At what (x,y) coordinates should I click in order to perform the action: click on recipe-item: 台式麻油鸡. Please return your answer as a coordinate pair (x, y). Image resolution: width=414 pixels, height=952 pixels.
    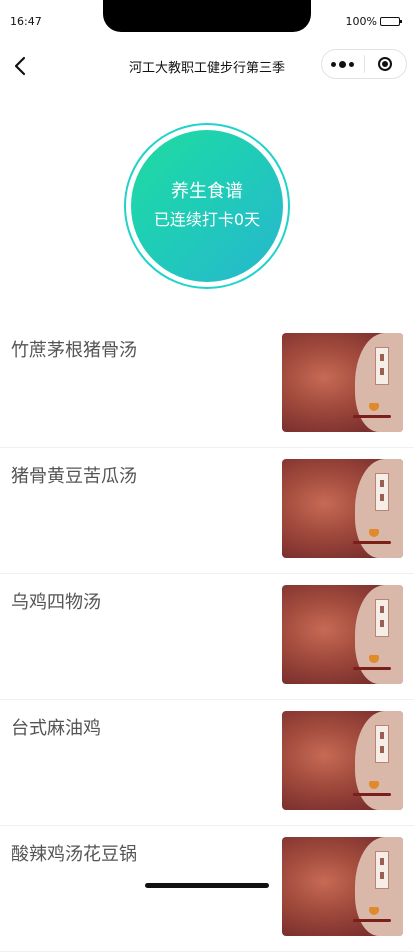
    Looking at the image, I should click on (207, 763).